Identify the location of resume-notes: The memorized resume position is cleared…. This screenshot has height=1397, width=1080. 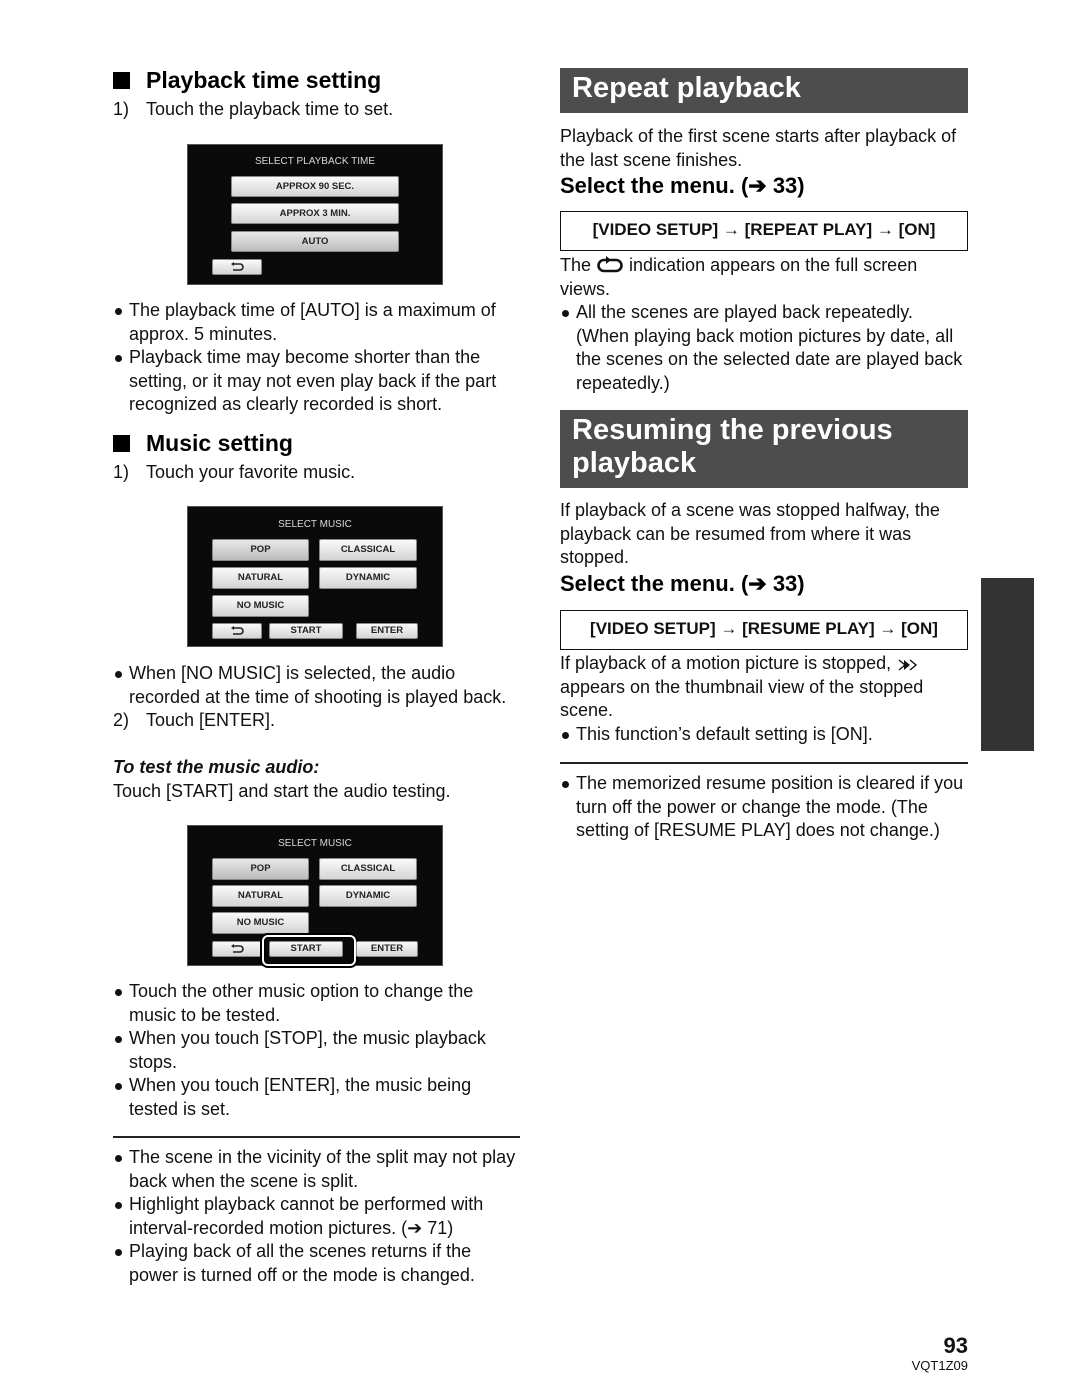
(764, 807).